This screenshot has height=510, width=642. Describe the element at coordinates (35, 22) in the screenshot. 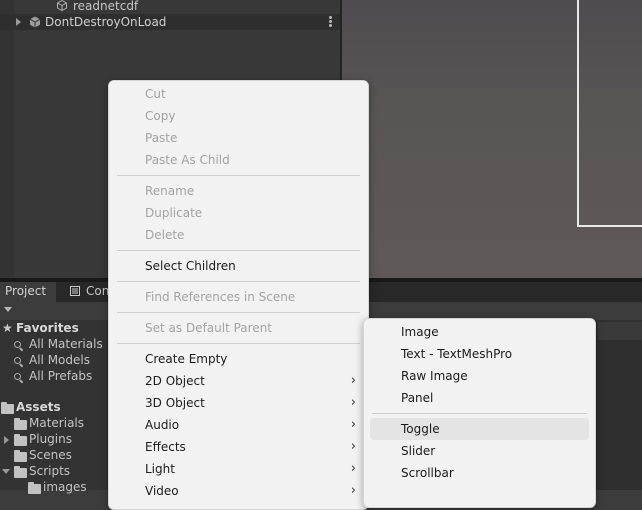

I see `scene-icon` at that location.